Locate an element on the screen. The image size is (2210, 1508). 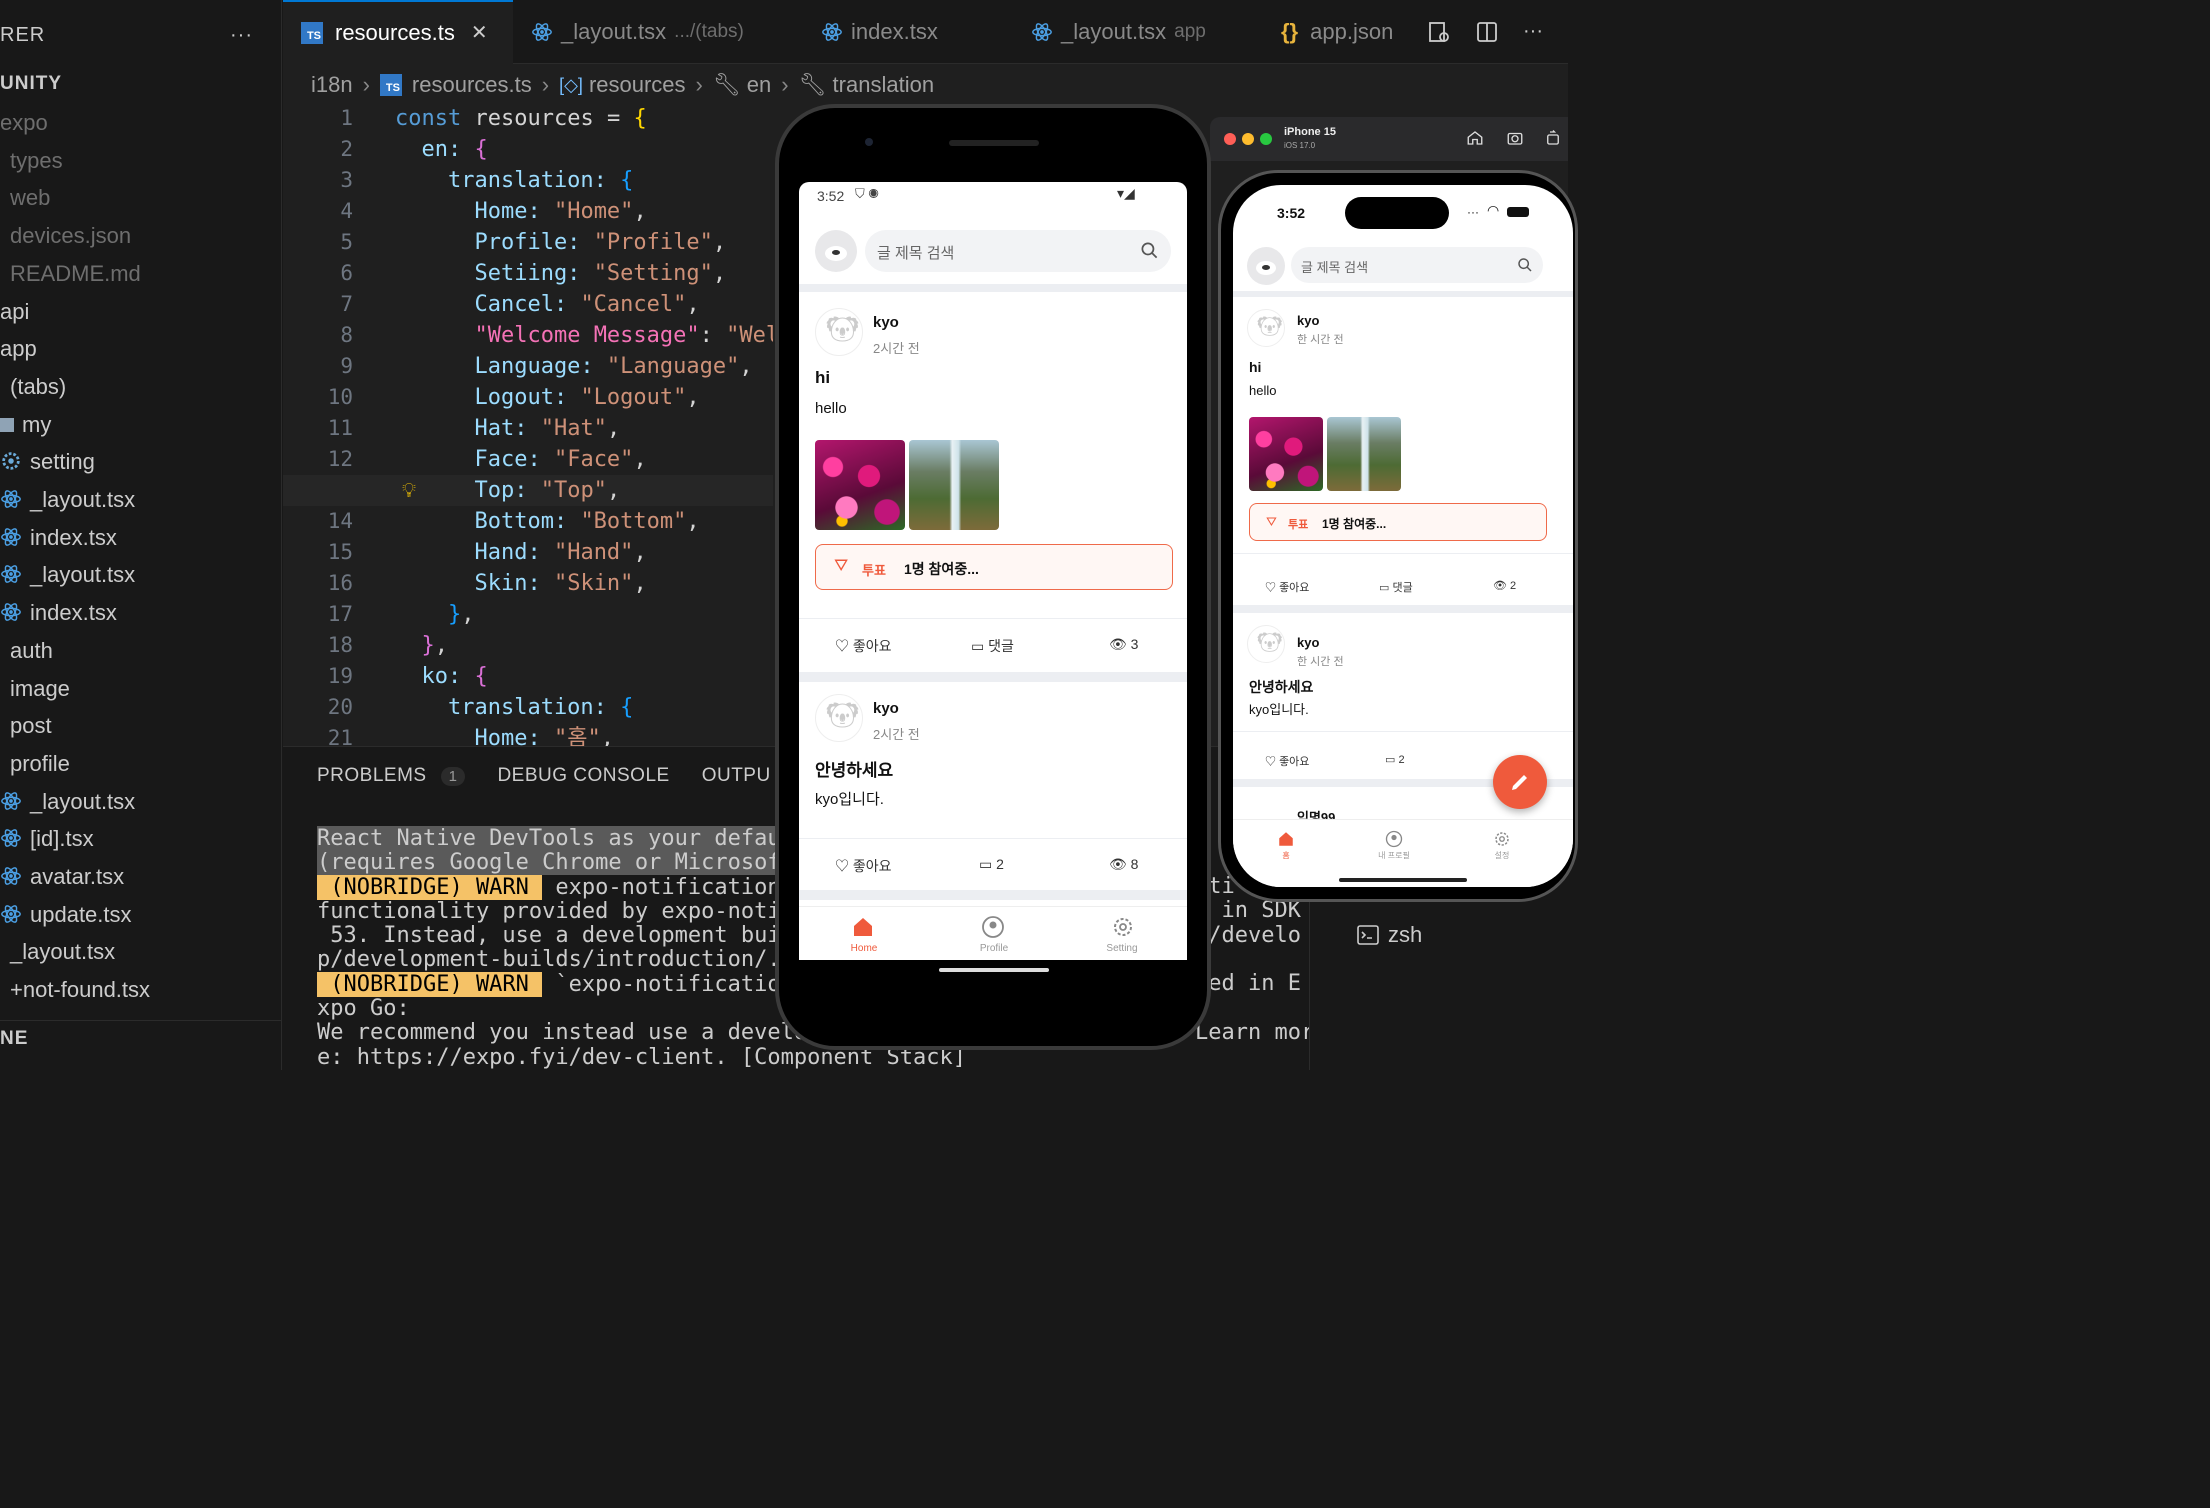
tree-item: profile is located at coordinates (40, 764).